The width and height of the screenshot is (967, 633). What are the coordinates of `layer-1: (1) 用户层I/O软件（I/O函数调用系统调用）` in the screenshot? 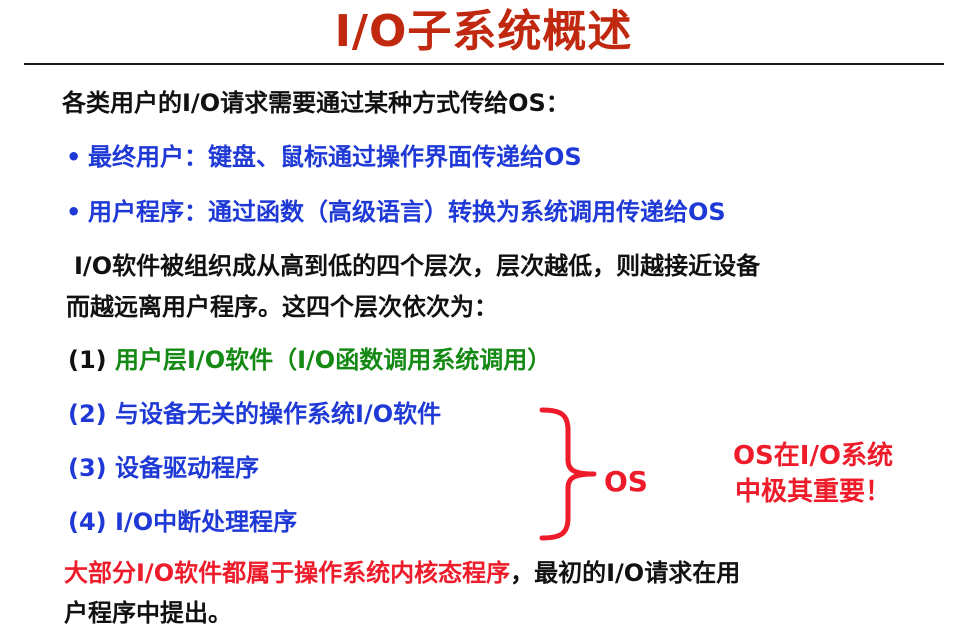 It's located at (309, 360).